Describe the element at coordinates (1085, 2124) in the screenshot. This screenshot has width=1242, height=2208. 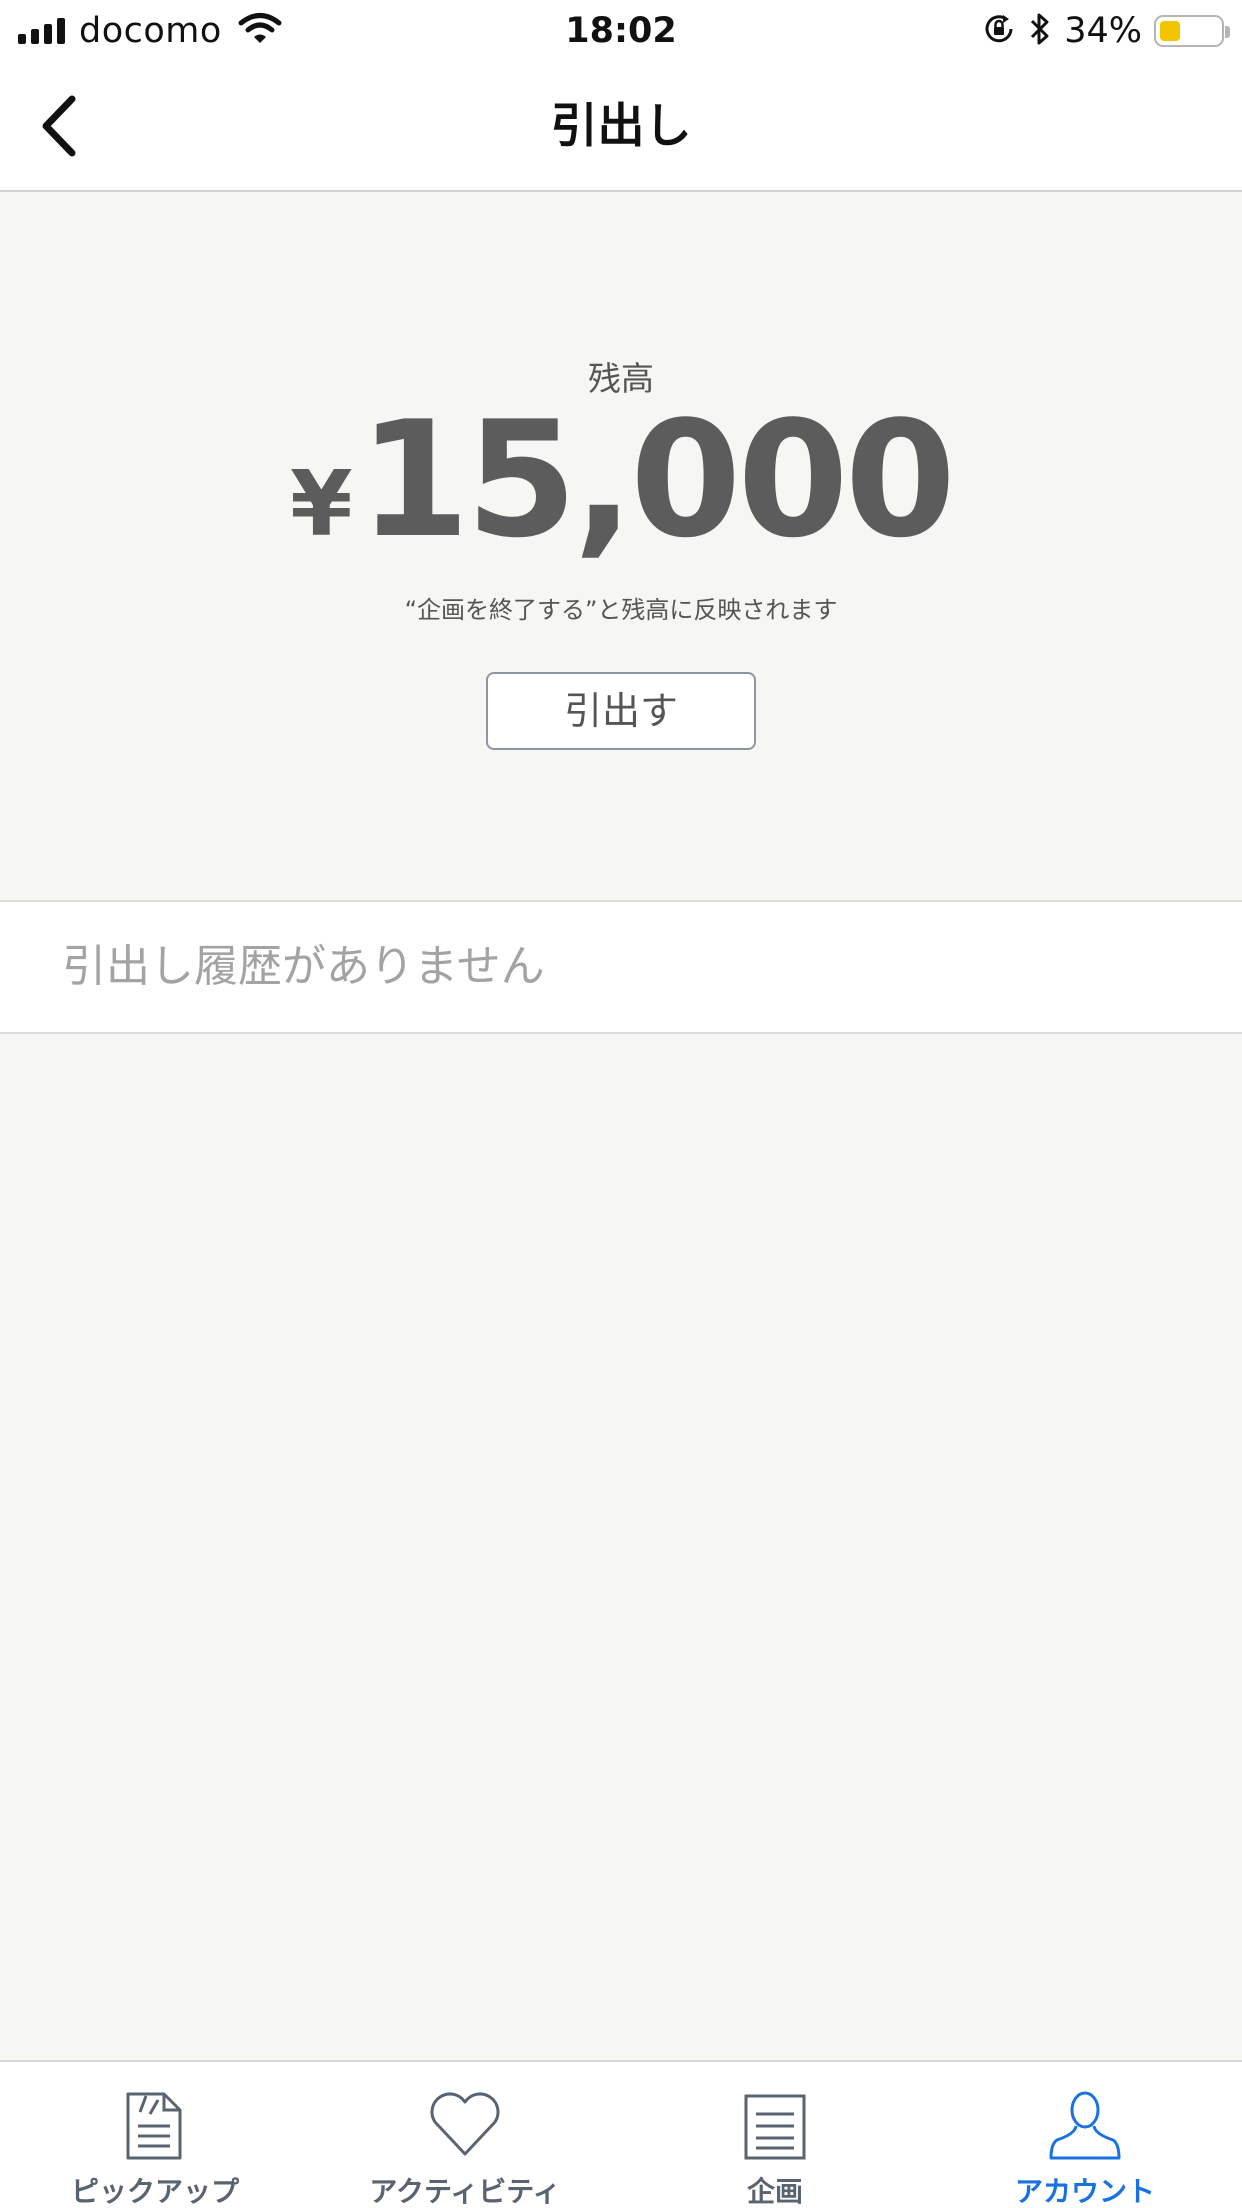
I see `person-icon` at that location.